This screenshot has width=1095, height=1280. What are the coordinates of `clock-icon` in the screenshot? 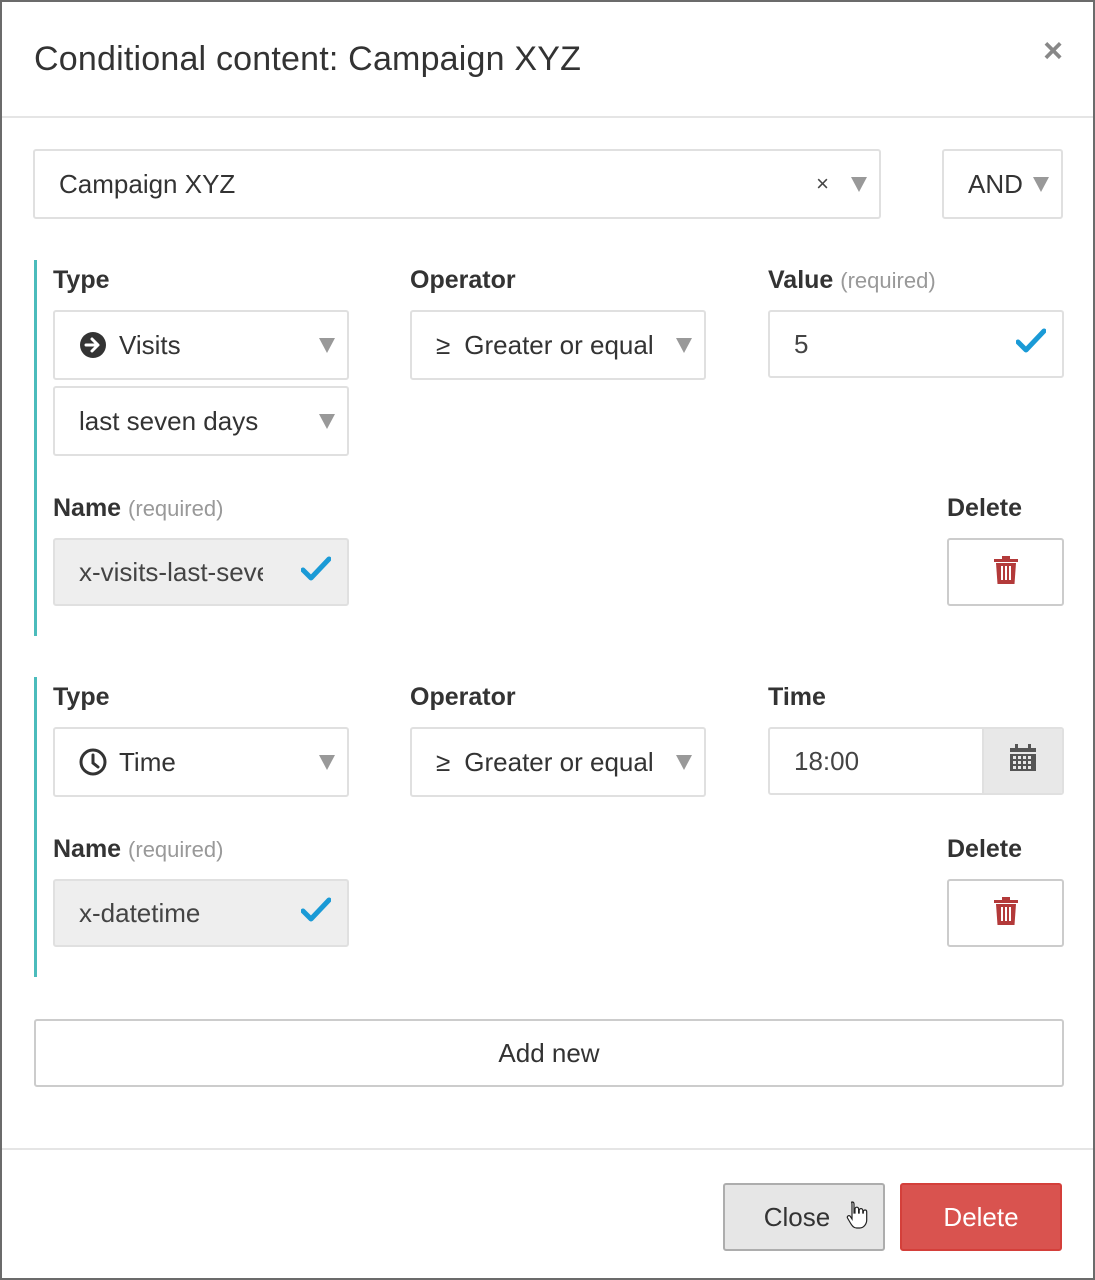 It's located at (93, 762).